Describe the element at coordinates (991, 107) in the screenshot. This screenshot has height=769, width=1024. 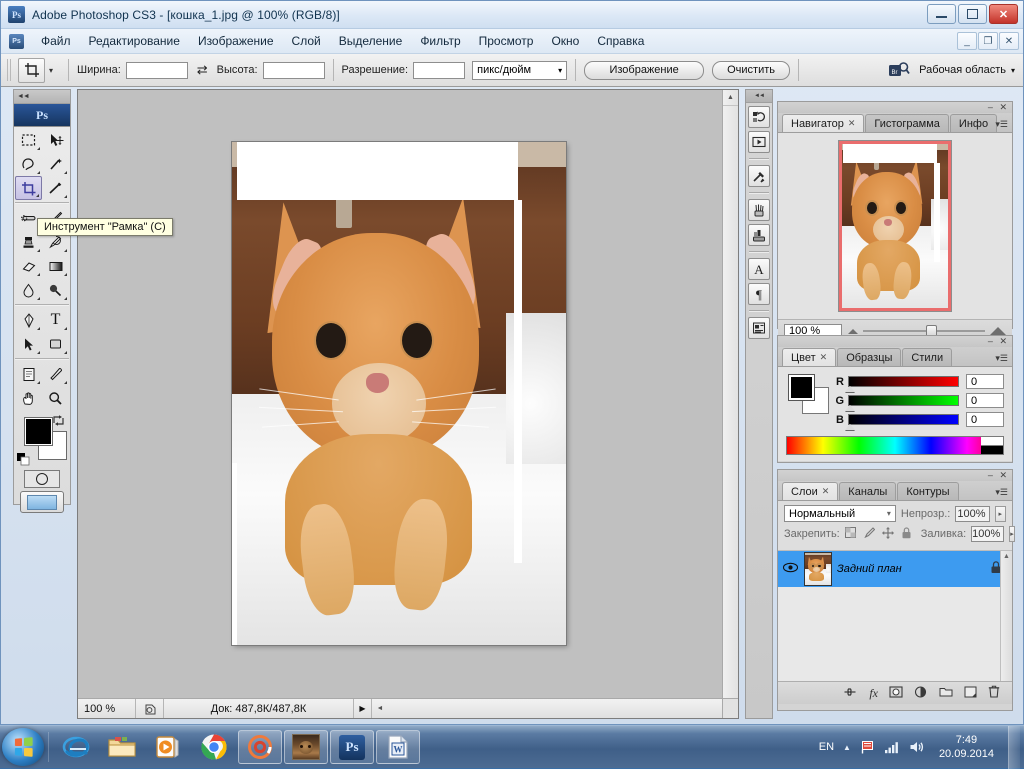
I see `navigator-minimize-button: –` at that location.